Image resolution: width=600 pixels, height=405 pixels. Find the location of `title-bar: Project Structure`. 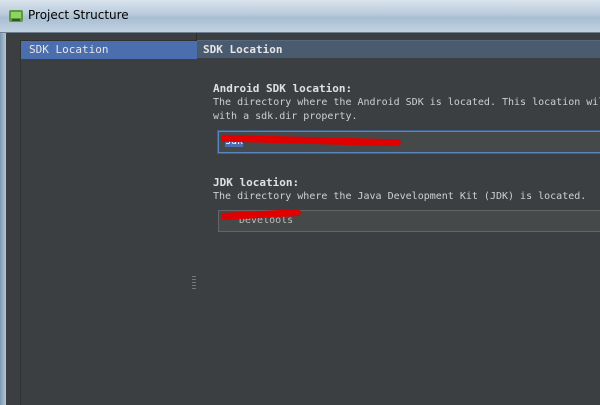

title-bar: Project Structure is located at coordinates (300, 16).